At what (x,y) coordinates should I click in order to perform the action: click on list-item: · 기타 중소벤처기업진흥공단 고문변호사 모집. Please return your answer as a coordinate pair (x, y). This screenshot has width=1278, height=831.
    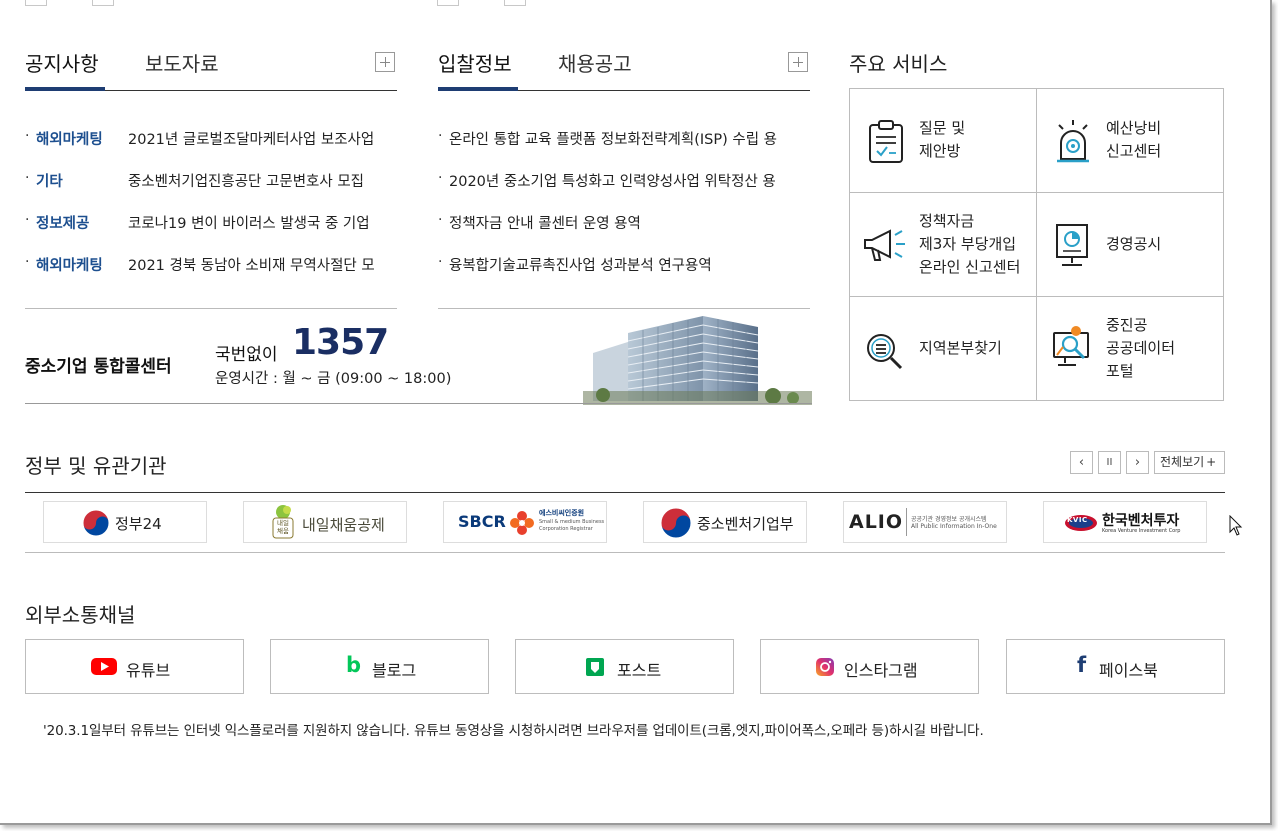
    Looking at the image, I should click on (211, 181).